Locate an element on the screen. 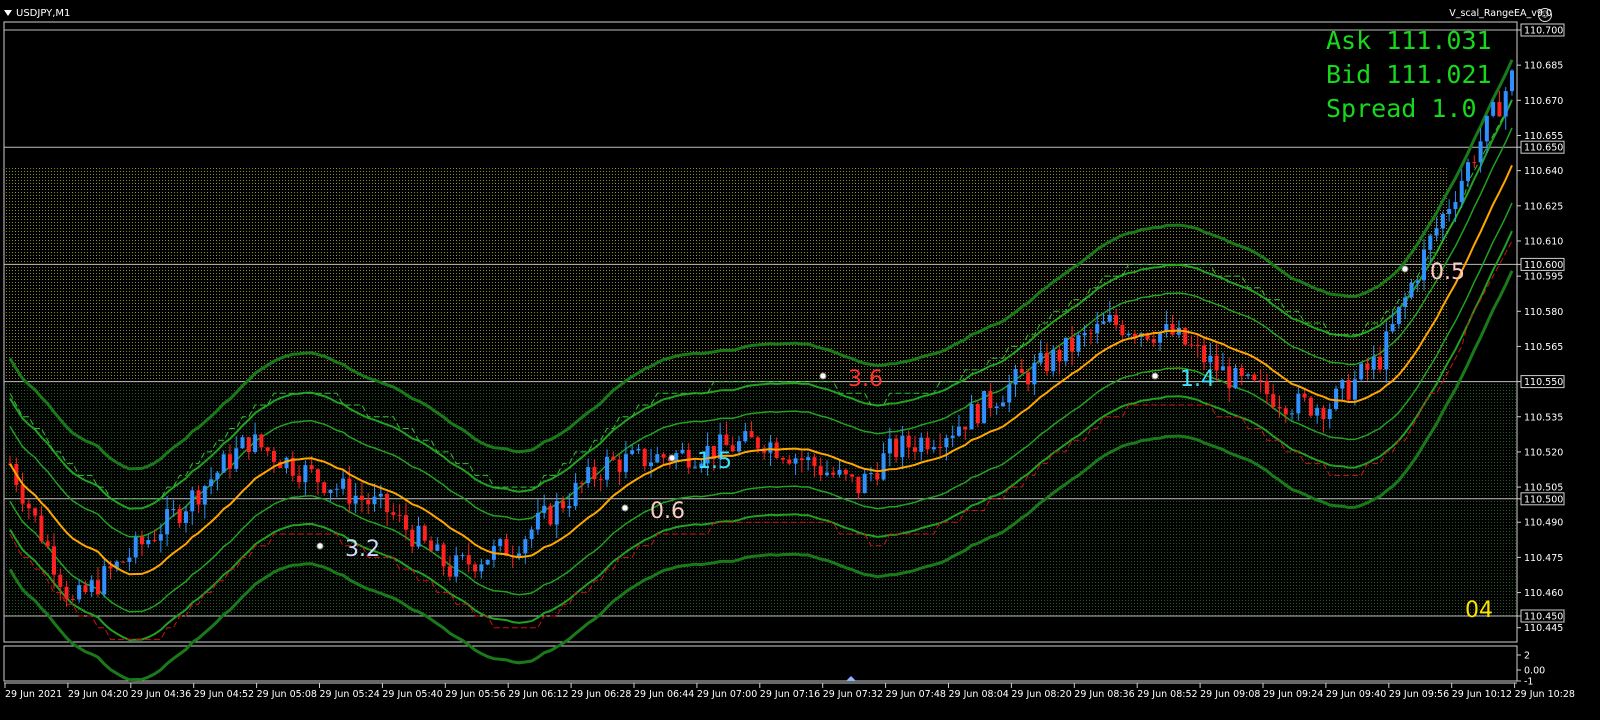  bid-price-text: Bid 111.021 is located at coordinates (1409, 74).